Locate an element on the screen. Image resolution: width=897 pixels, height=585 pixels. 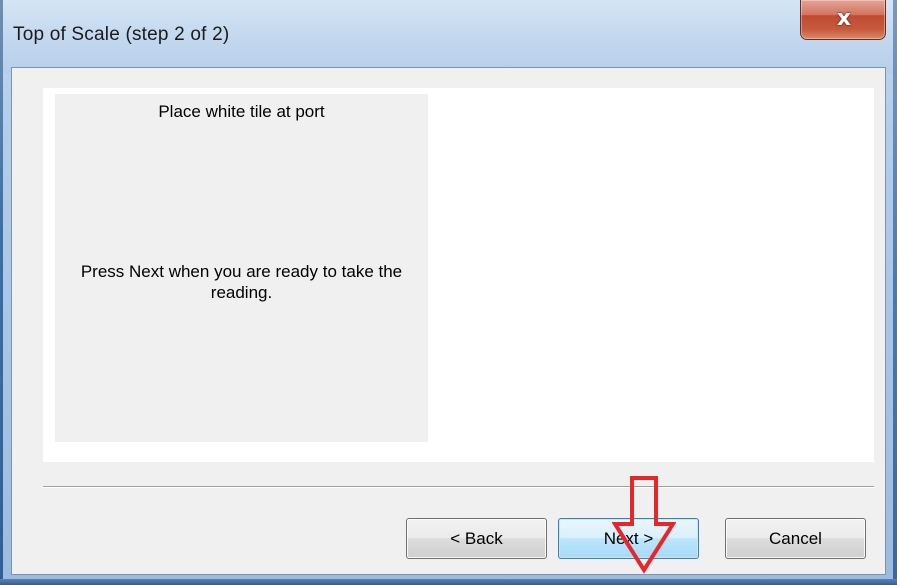
title-bar: Top of Scale (step 2 of 2) x is located at coordinates (448, 37).